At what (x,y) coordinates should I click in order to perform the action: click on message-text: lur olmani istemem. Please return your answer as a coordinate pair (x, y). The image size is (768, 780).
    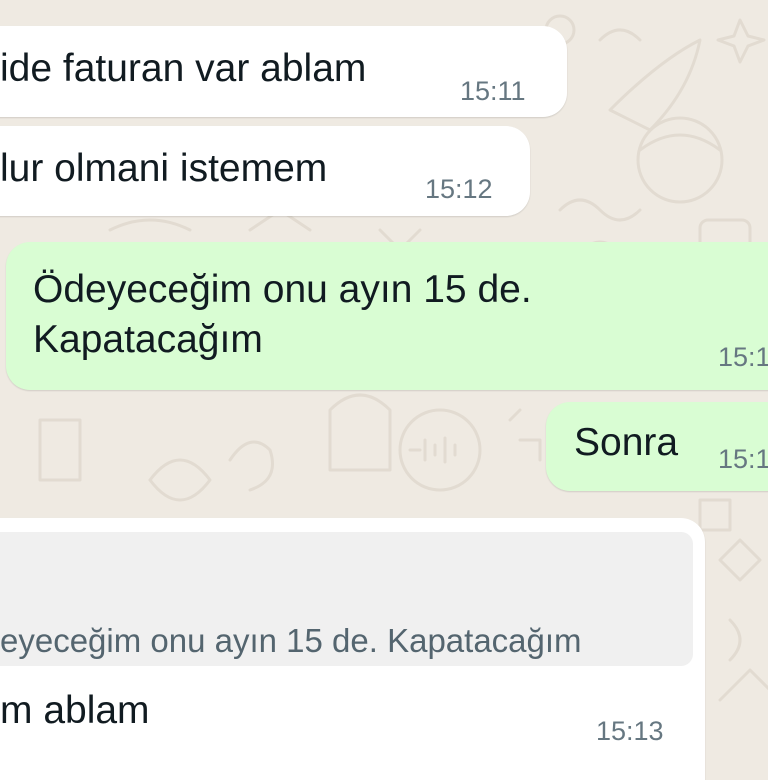
    Looking at the image, I should click on (164, 168).